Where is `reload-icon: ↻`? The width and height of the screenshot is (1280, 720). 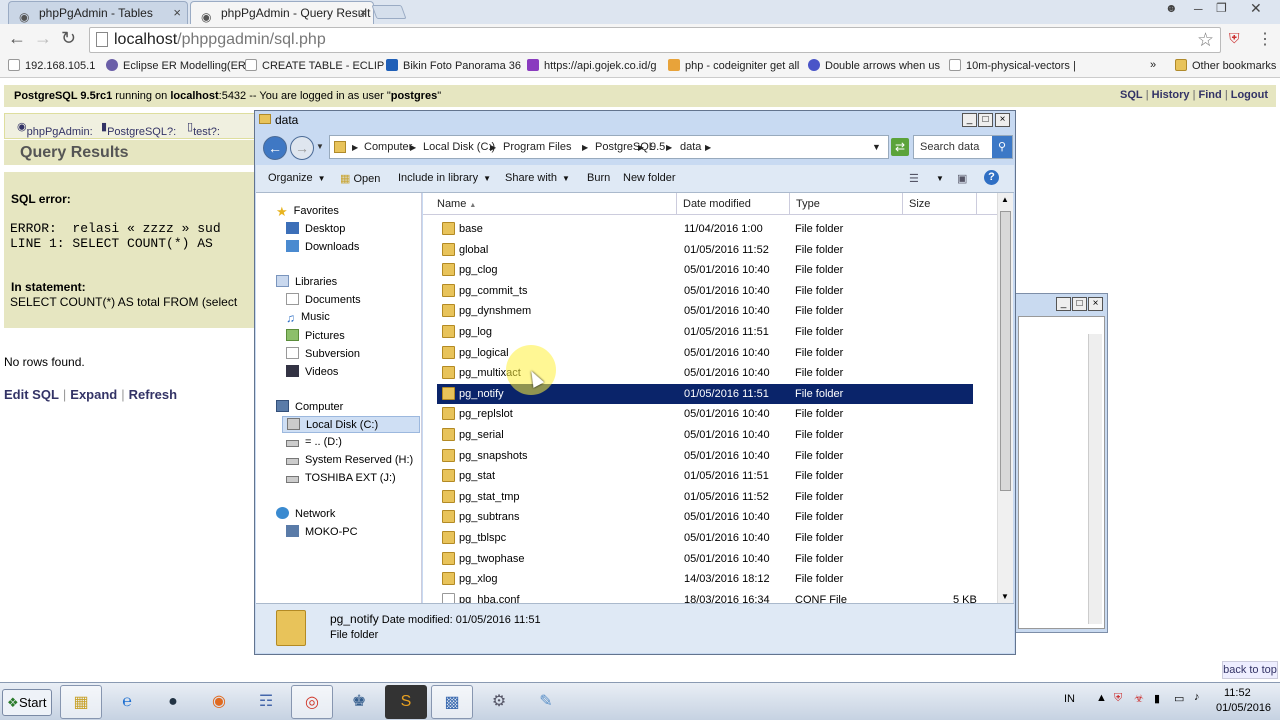
reload-icon: ↻ is located at coordinates (68, 38).